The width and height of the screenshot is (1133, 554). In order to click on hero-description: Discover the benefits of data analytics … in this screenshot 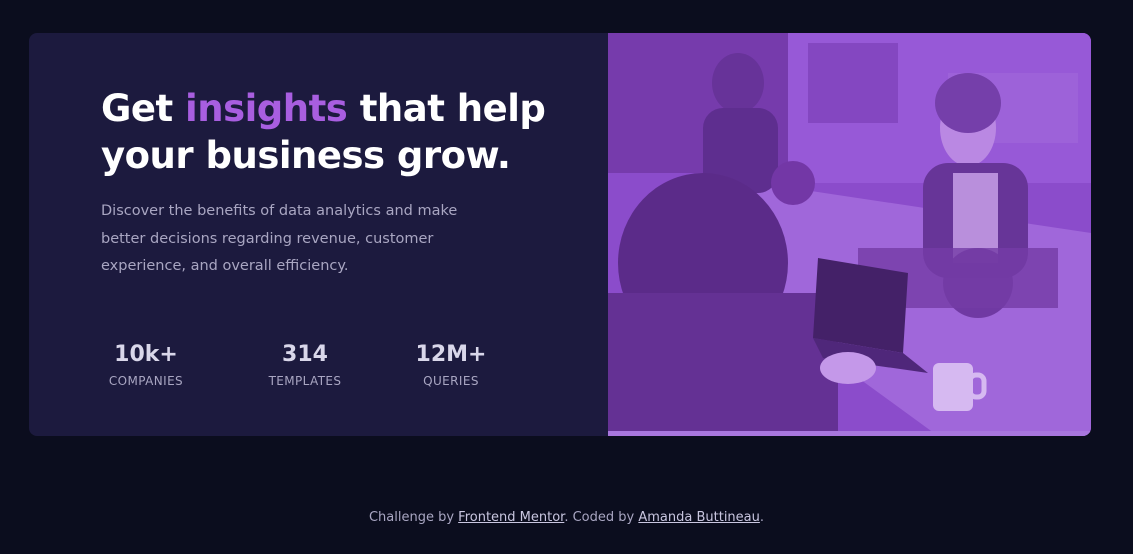, I will do `click(279, 238)`.